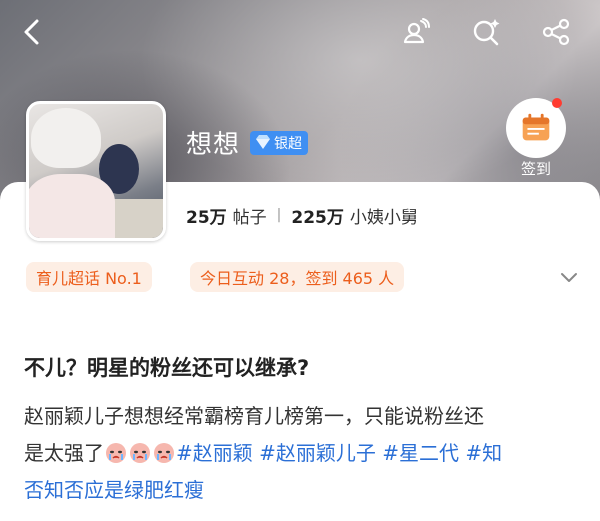 This screenshot has height=521, width=600. Describe the element at coordinates (64, 453) in the screenshot. I see `post-line-2-text: 是太强了` at that location.